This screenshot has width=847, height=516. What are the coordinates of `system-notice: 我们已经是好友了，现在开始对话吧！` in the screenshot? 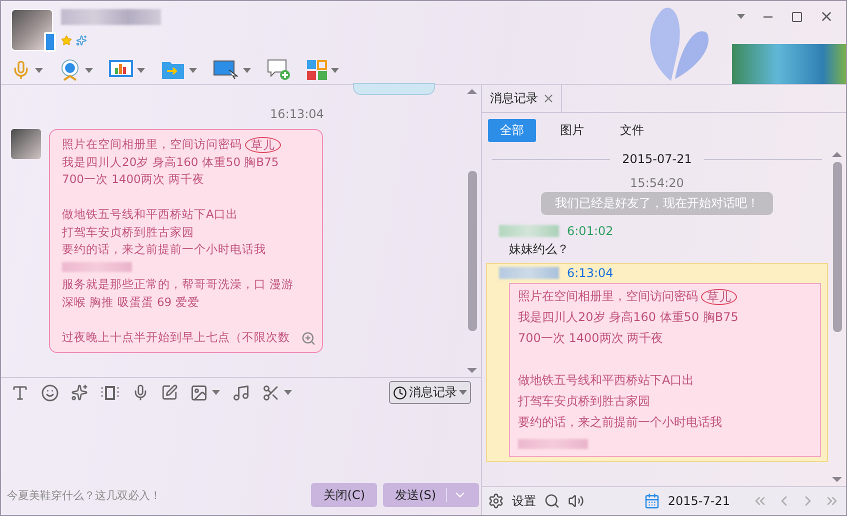 It's located at (657, 203).